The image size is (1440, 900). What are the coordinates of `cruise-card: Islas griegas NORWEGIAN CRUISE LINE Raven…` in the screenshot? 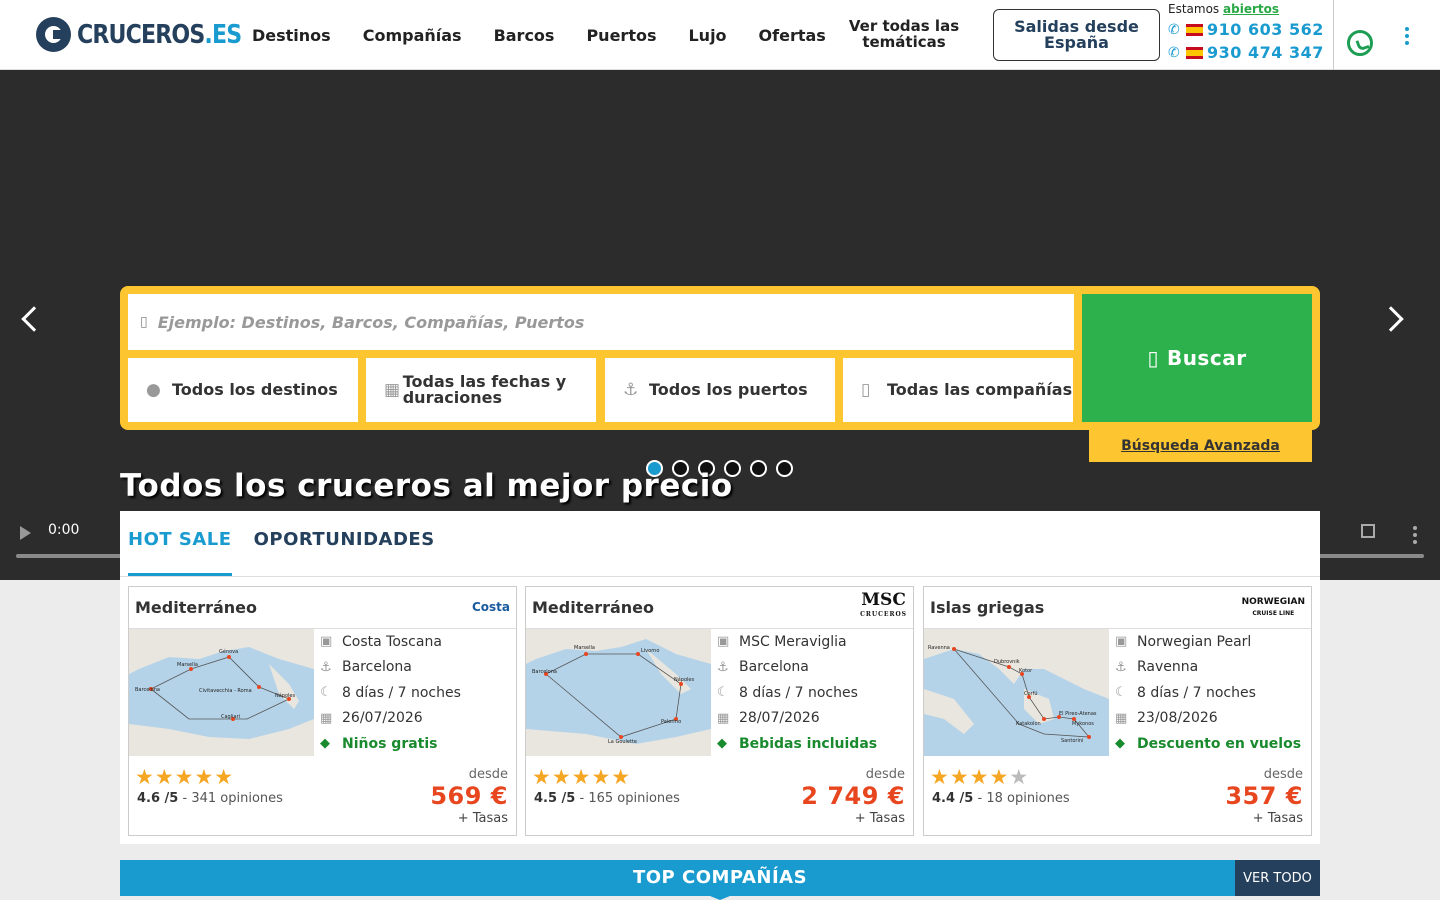 It's located at (1117, 711).